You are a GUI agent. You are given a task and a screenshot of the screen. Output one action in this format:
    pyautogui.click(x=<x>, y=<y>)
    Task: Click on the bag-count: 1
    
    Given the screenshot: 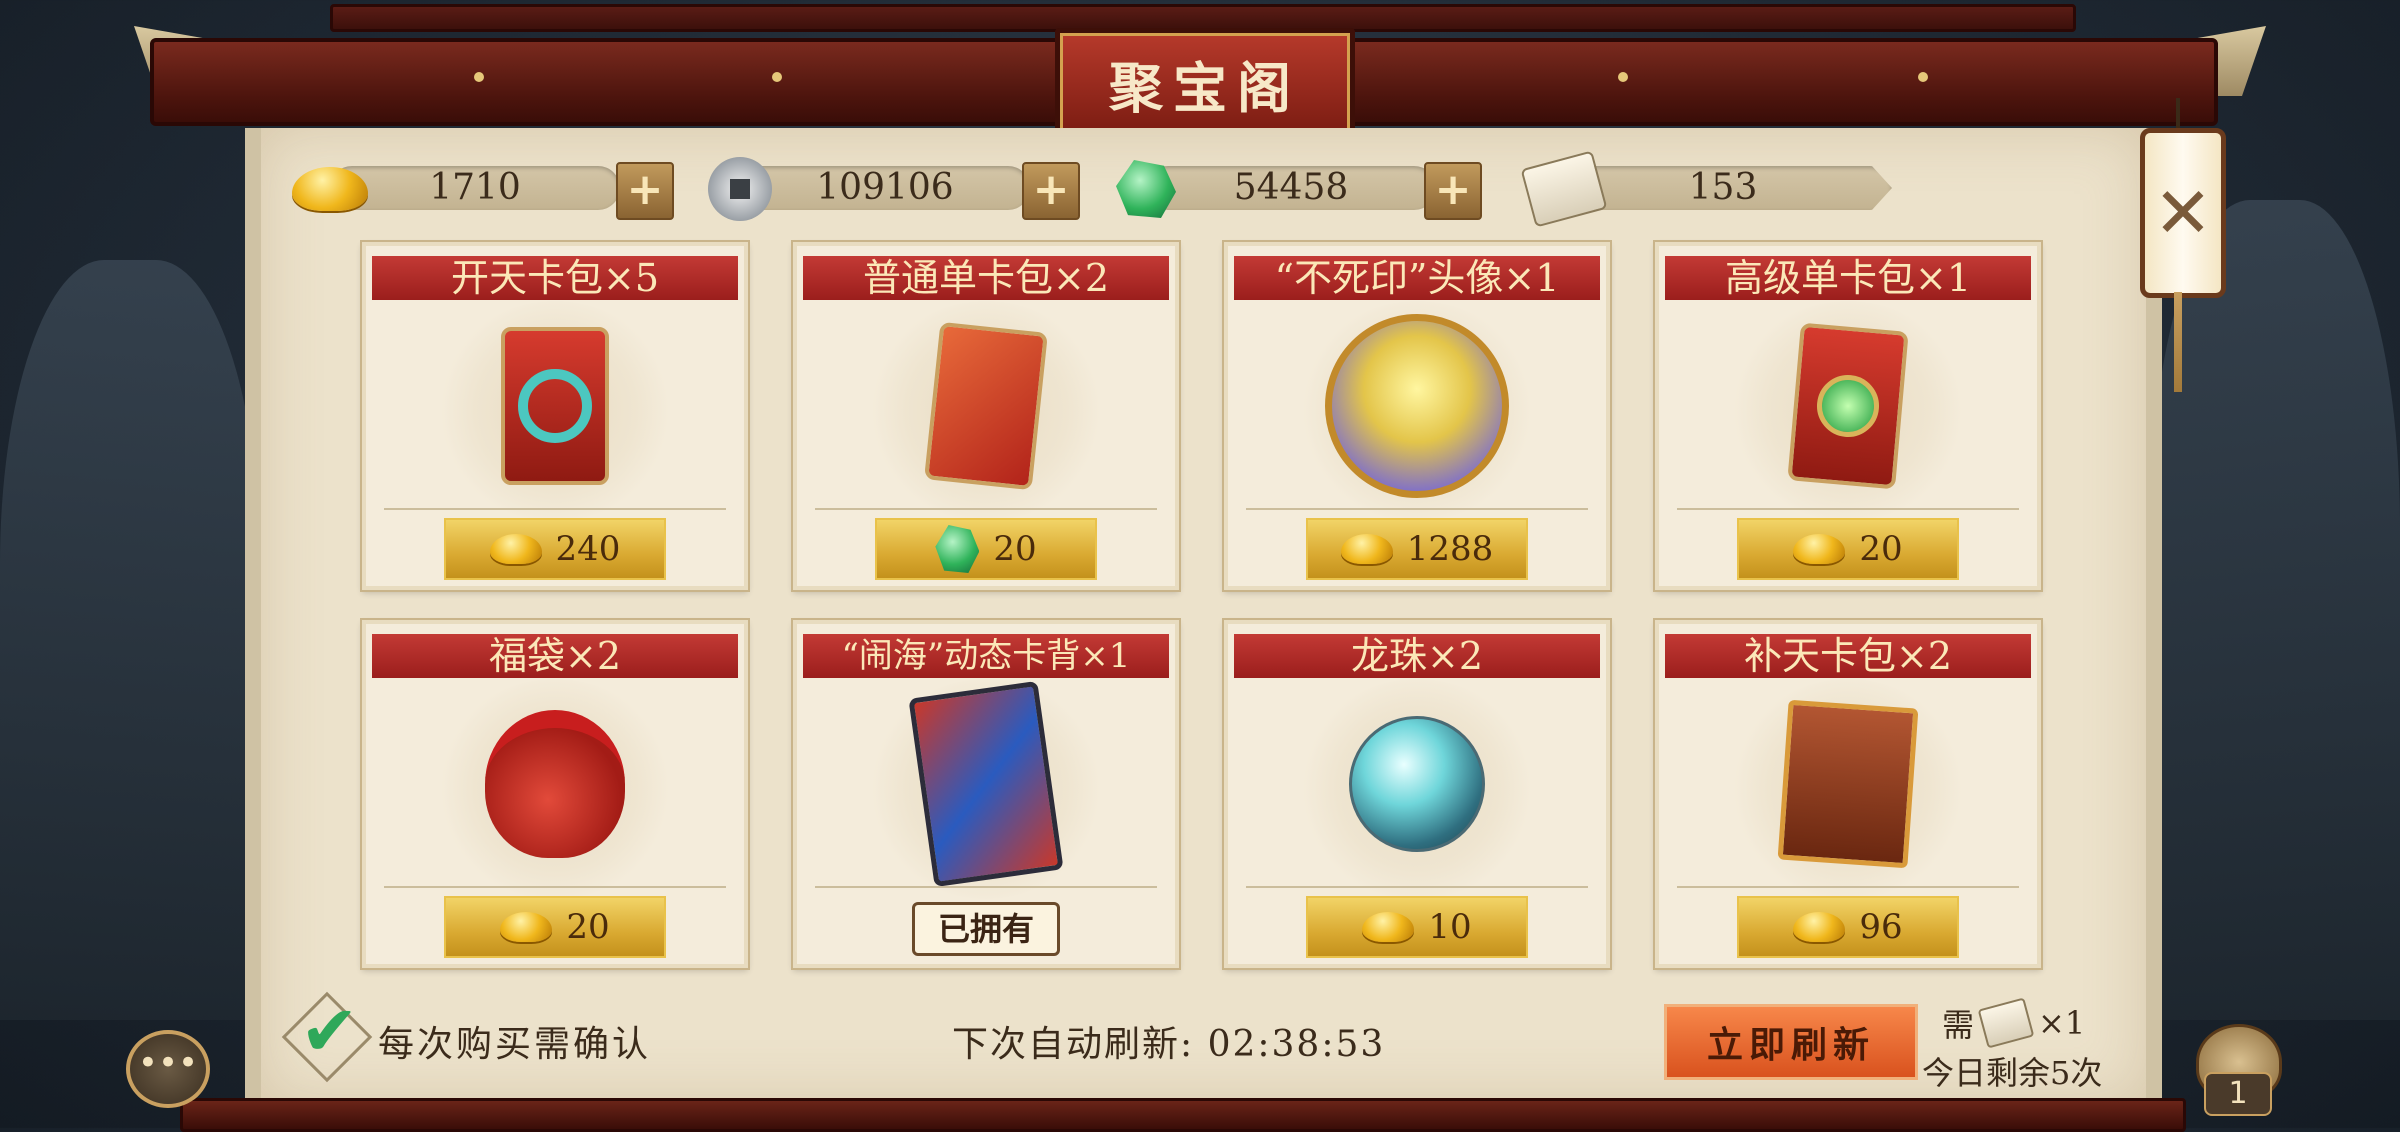 What is the action you would take?
    pyautogui.click(x=2238, y=1094)
    